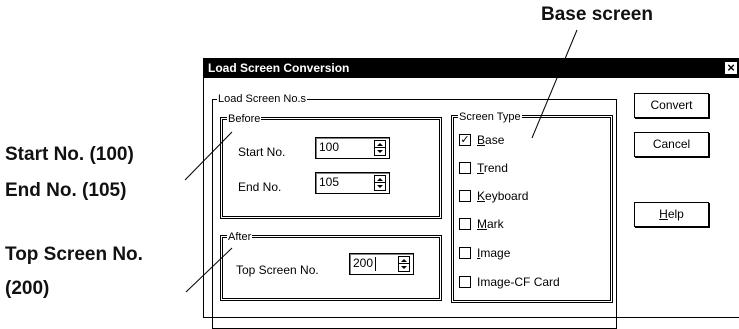 This screenshot has width=739, height=329. I want to click on callout-base-screen: Base screen, so click(597, 14).